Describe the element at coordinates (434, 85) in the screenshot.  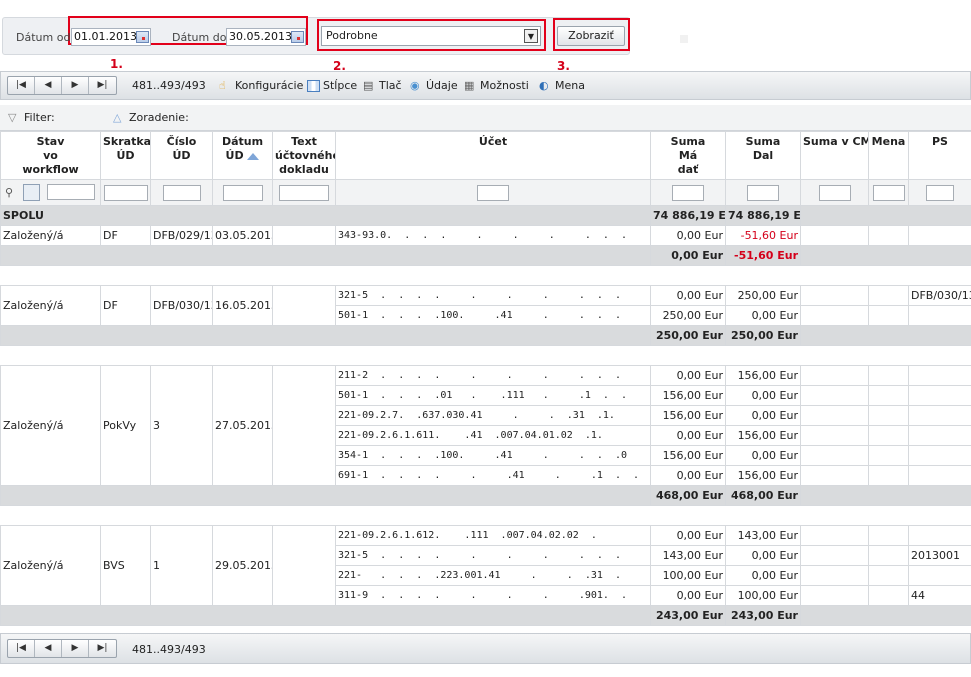
I see `data-button: ◉ Údaje` at that location.